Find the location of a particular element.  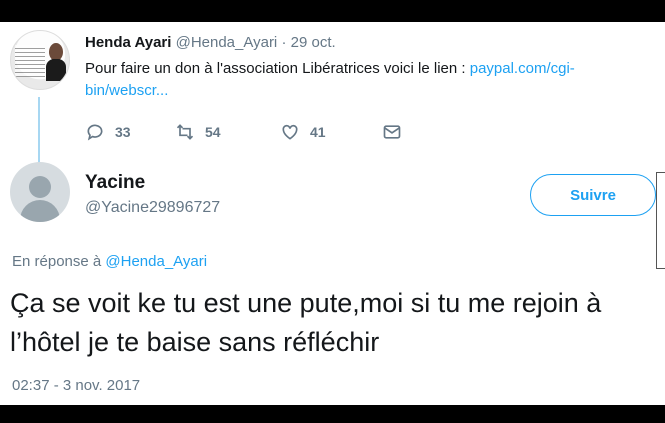

reply-context: En réponse à @Henda_Ayari is located at coordinates (109, 261).